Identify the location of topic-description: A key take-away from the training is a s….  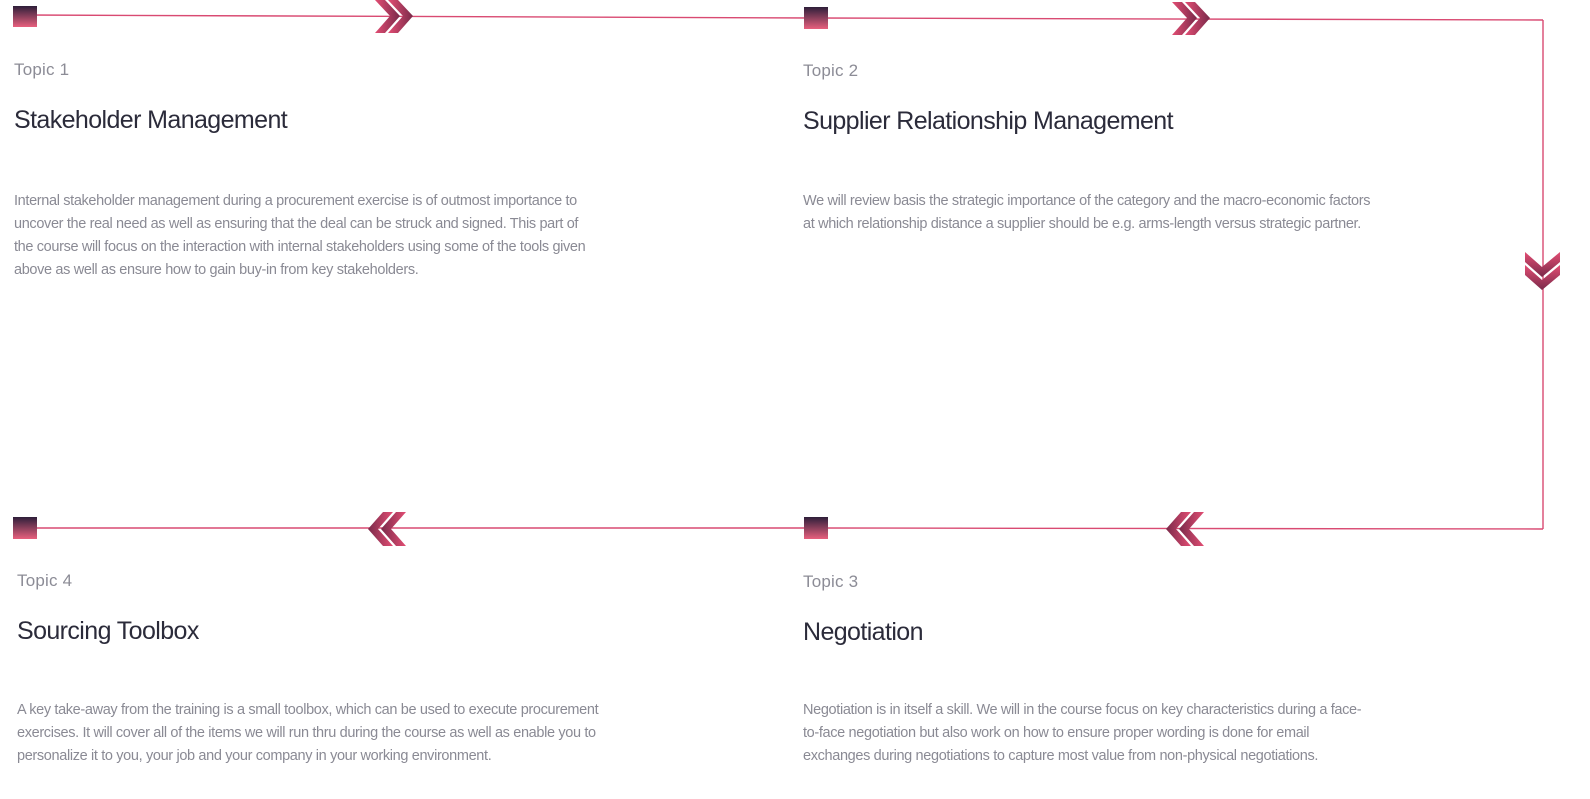
(308, 733).